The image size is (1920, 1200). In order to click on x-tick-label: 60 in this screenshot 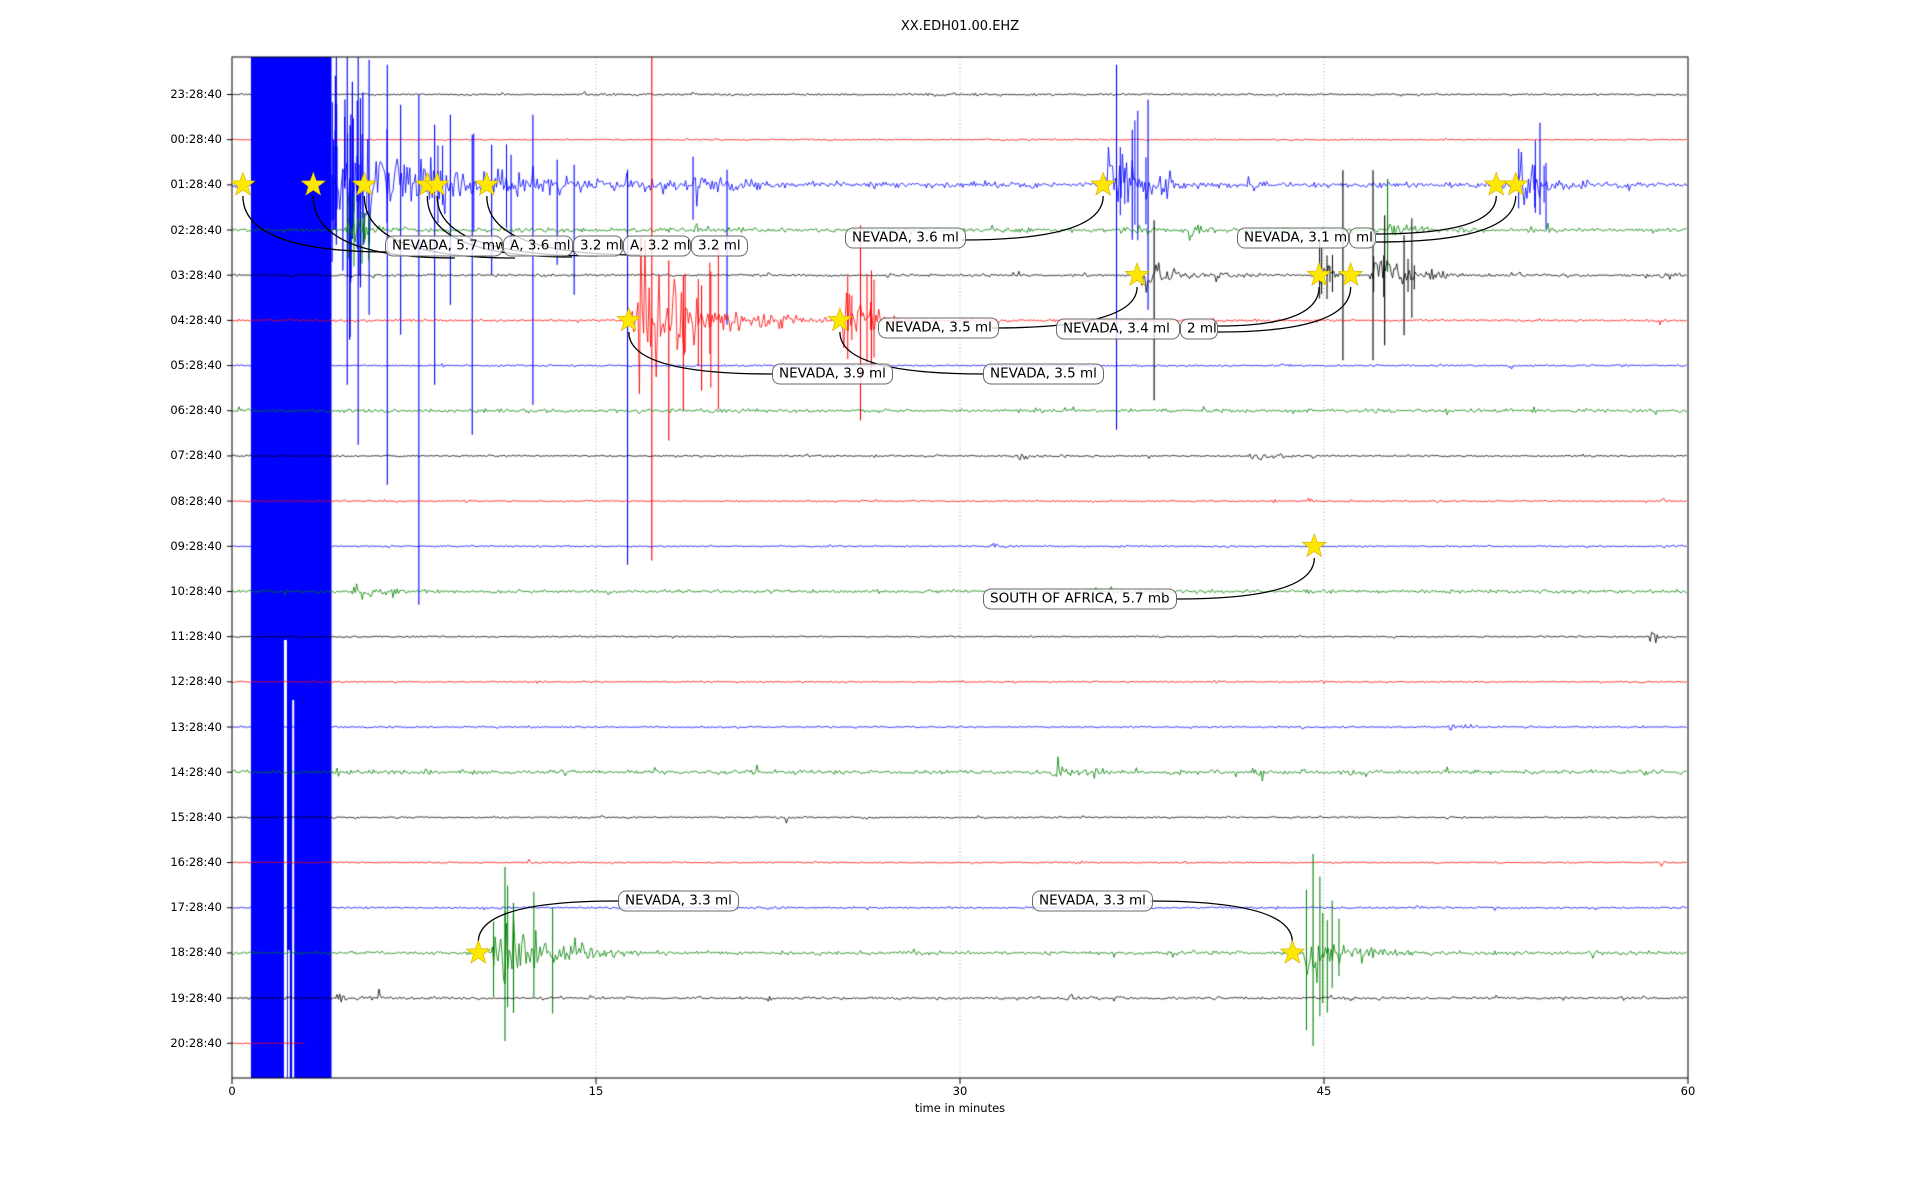, I will do `click(1688, 1091)`.